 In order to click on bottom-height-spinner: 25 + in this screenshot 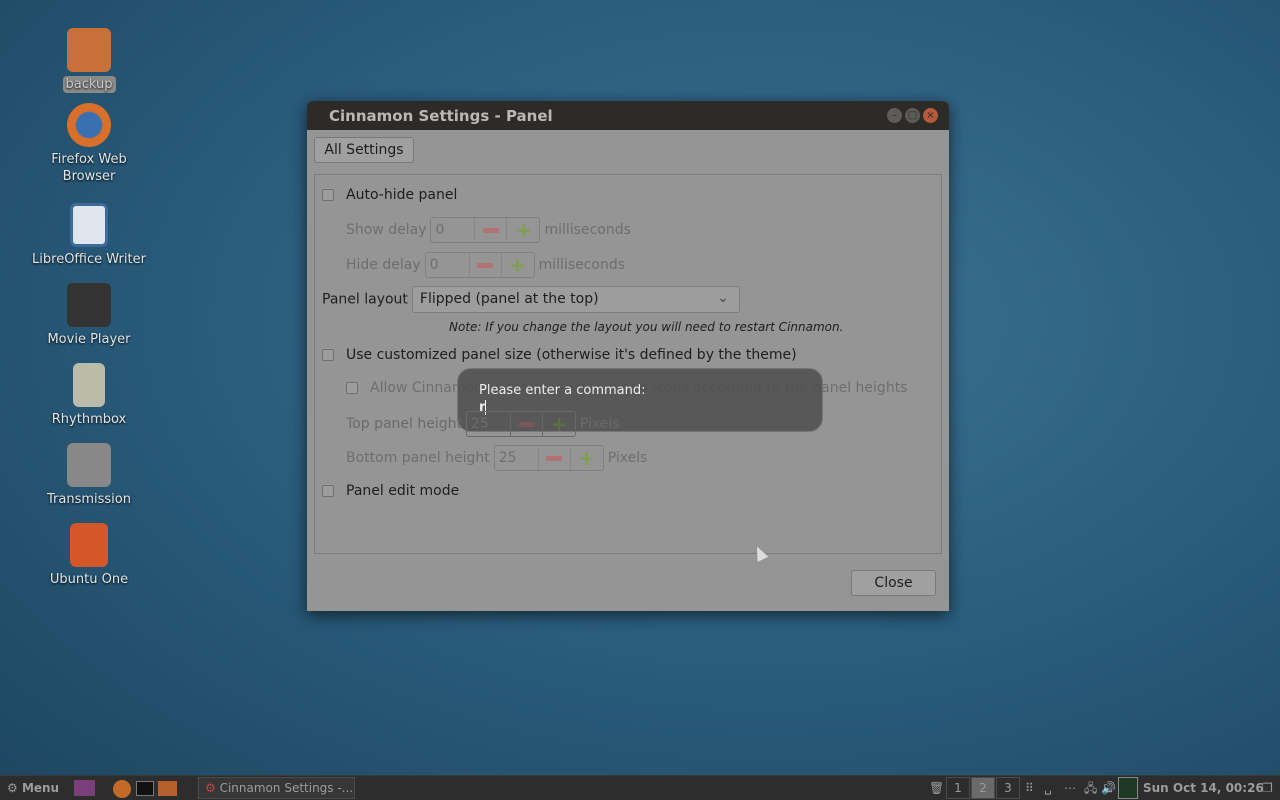, I will do `click(548, 458)`.